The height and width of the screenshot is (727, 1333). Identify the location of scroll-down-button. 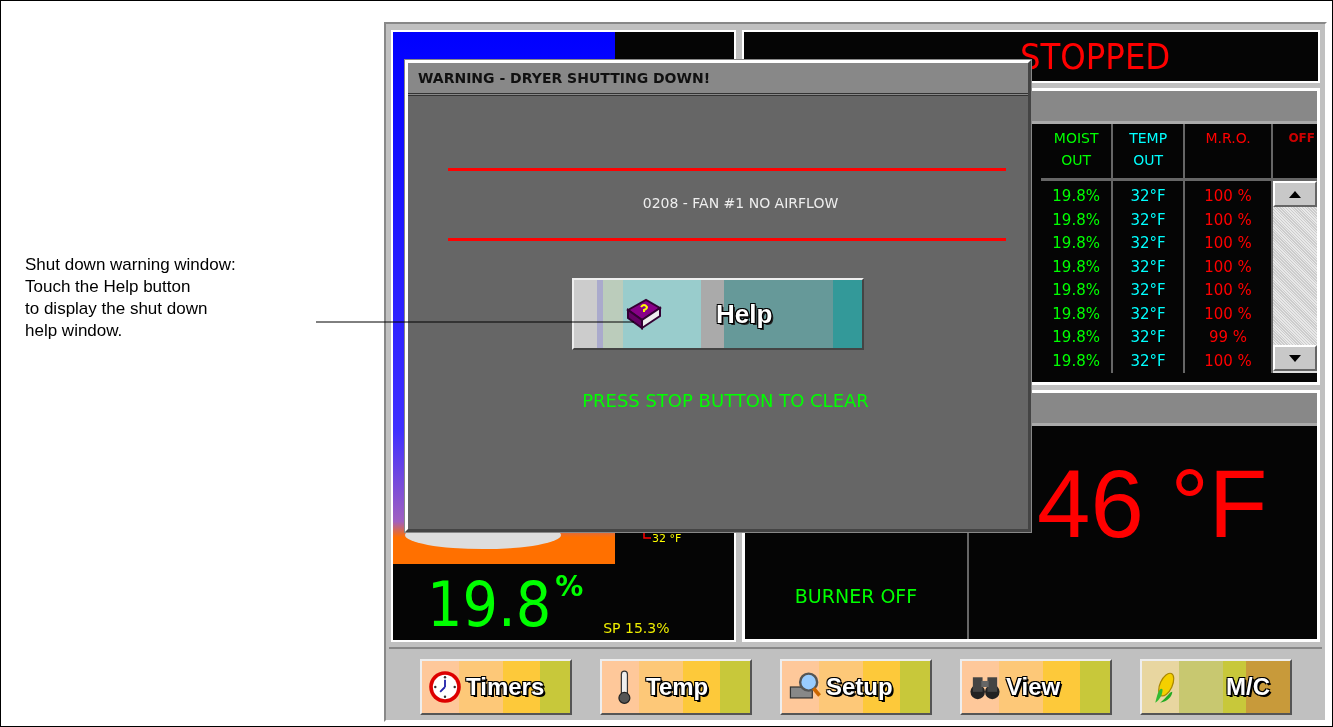
(1295, 358).